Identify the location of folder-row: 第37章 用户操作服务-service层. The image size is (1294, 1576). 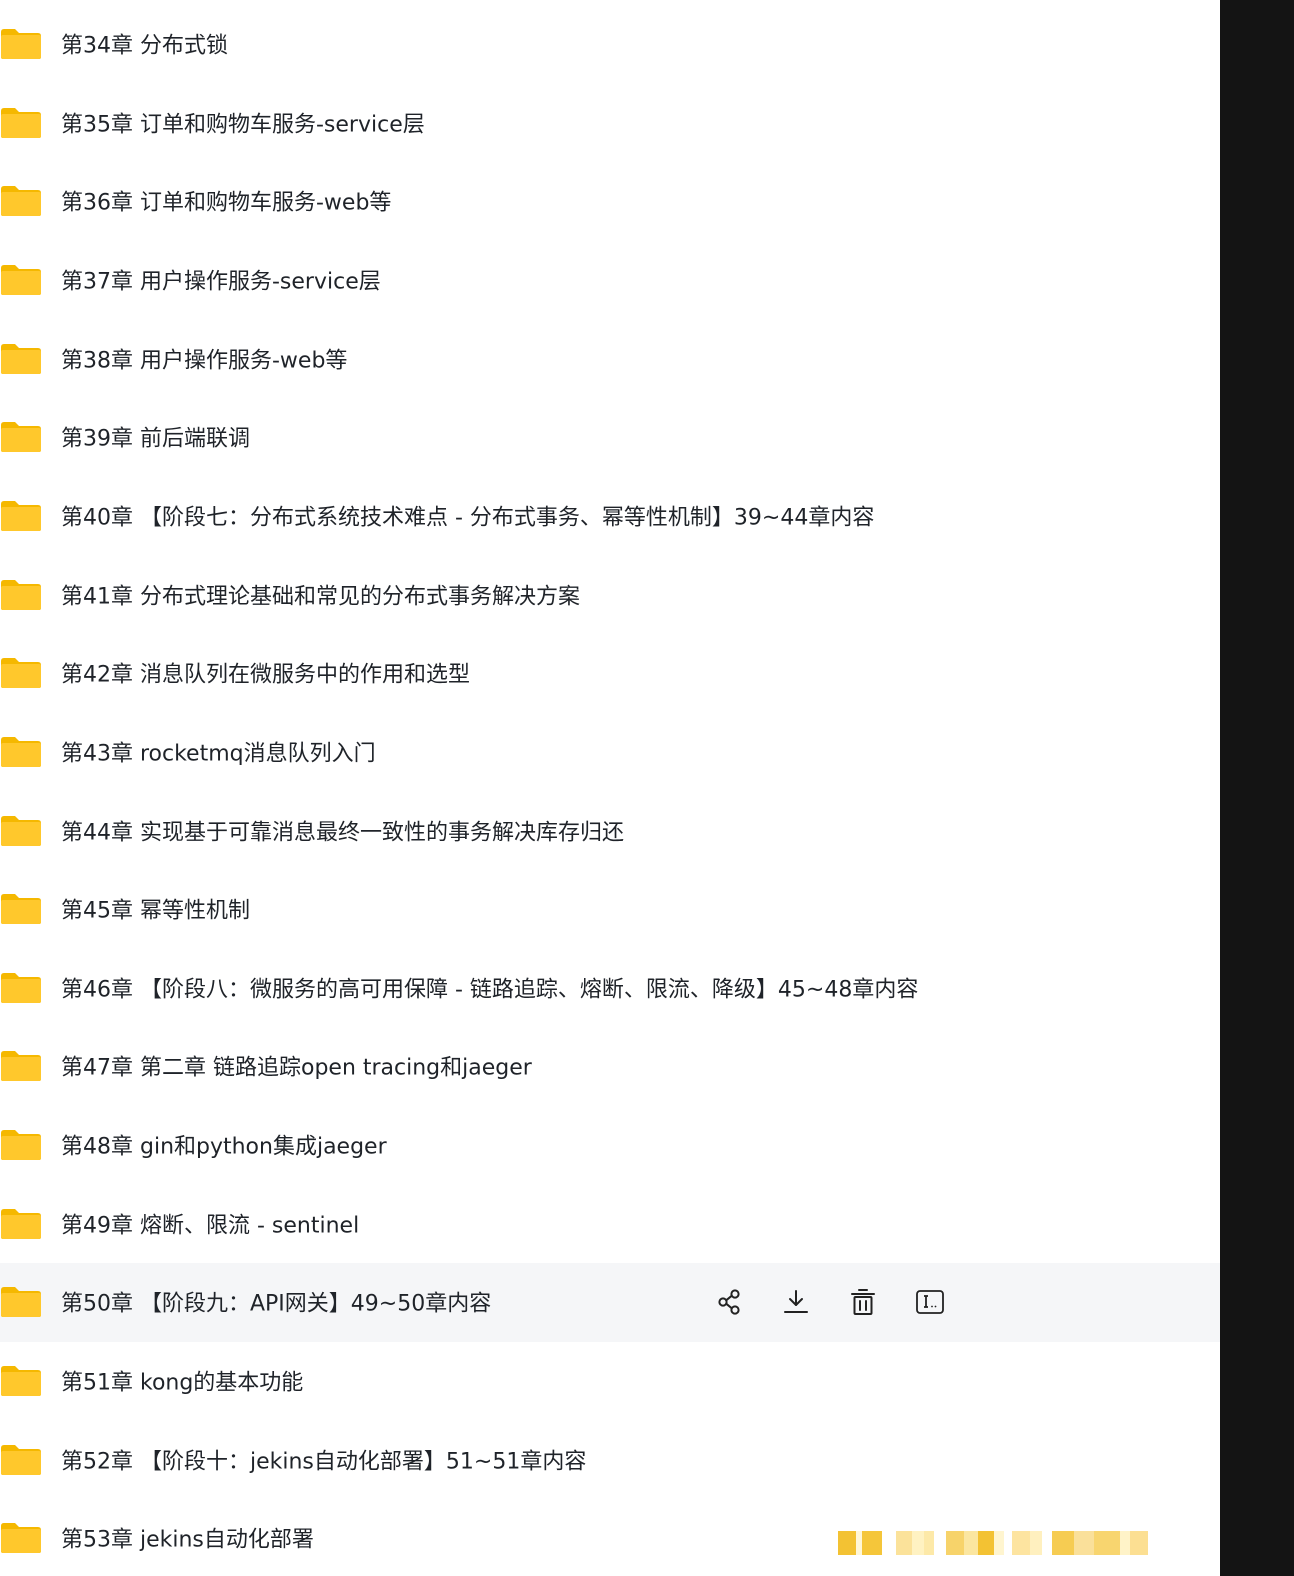
(610, 279).